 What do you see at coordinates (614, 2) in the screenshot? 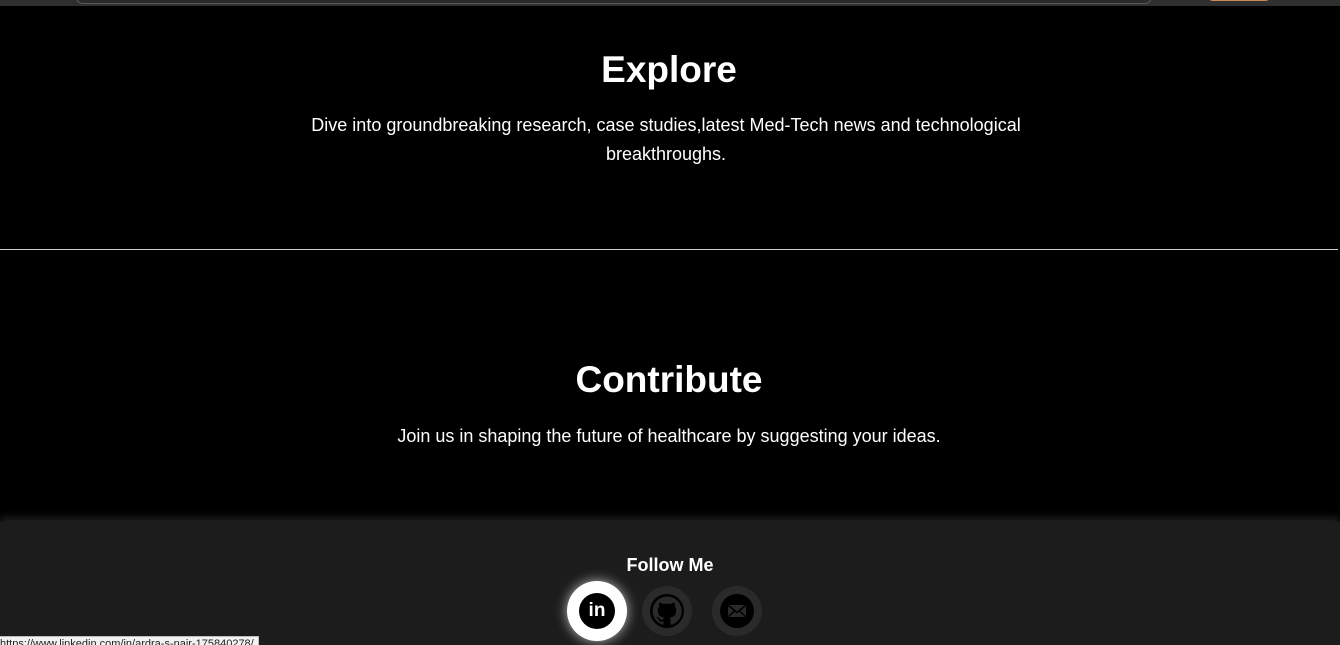
I see `search-bar` at bounding box center [614, 2].